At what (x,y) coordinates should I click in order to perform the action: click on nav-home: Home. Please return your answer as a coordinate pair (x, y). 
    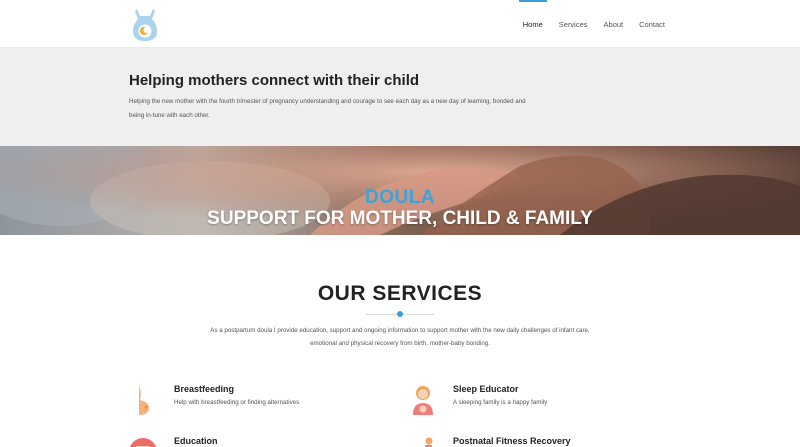
    Looking at the image, I should click on (532, 24).